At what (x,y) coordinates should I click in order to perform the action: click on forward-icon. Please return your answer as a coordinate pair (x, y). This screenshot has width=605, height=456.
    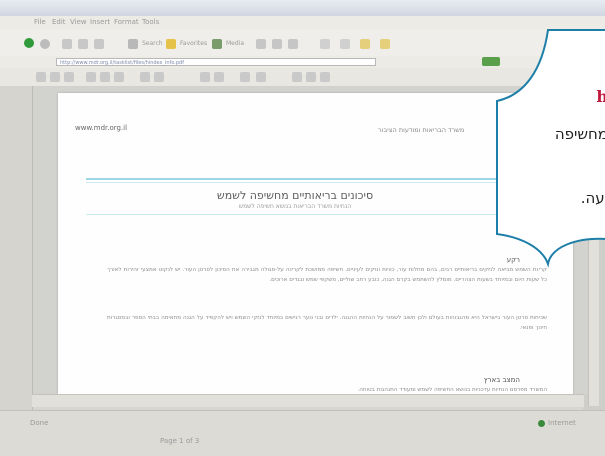
    Looking at the image, I should click on (45, 44).